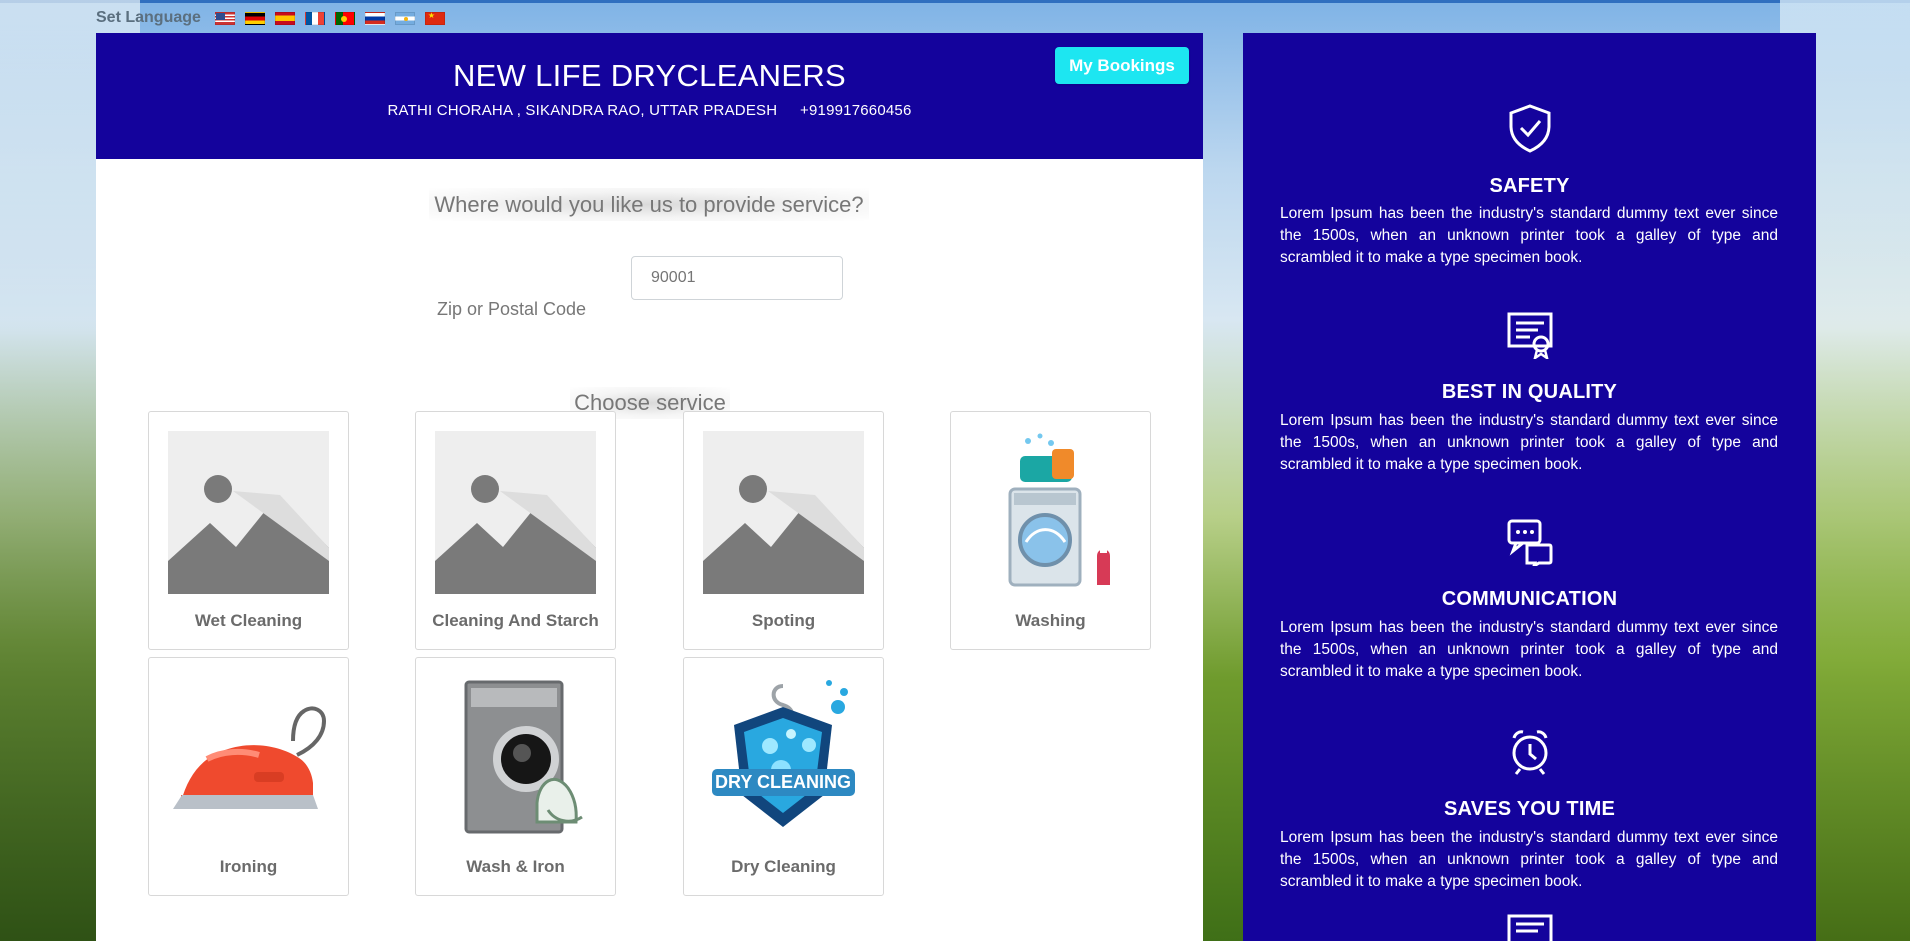  I want to click on service-card-cleaning-and-starch: Cleaning And Starch, so click(515, 530).